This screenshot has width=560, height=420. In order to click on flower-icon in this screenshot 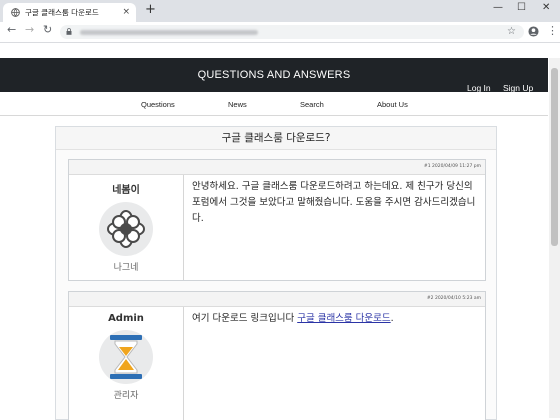, I will do `click(126, 229)`.